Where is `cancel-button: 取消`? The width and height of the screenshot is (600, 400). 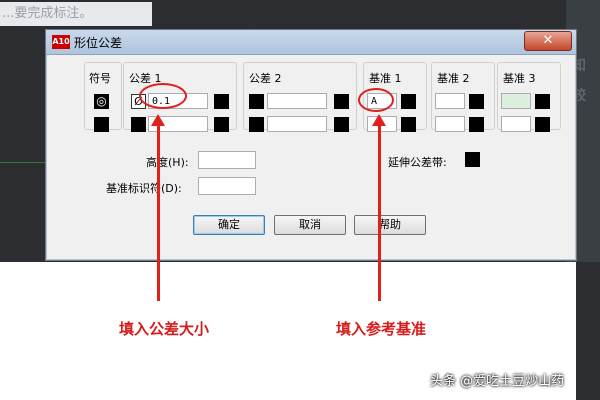 cancel-button: 取消 is located at coordinates (310, 225).